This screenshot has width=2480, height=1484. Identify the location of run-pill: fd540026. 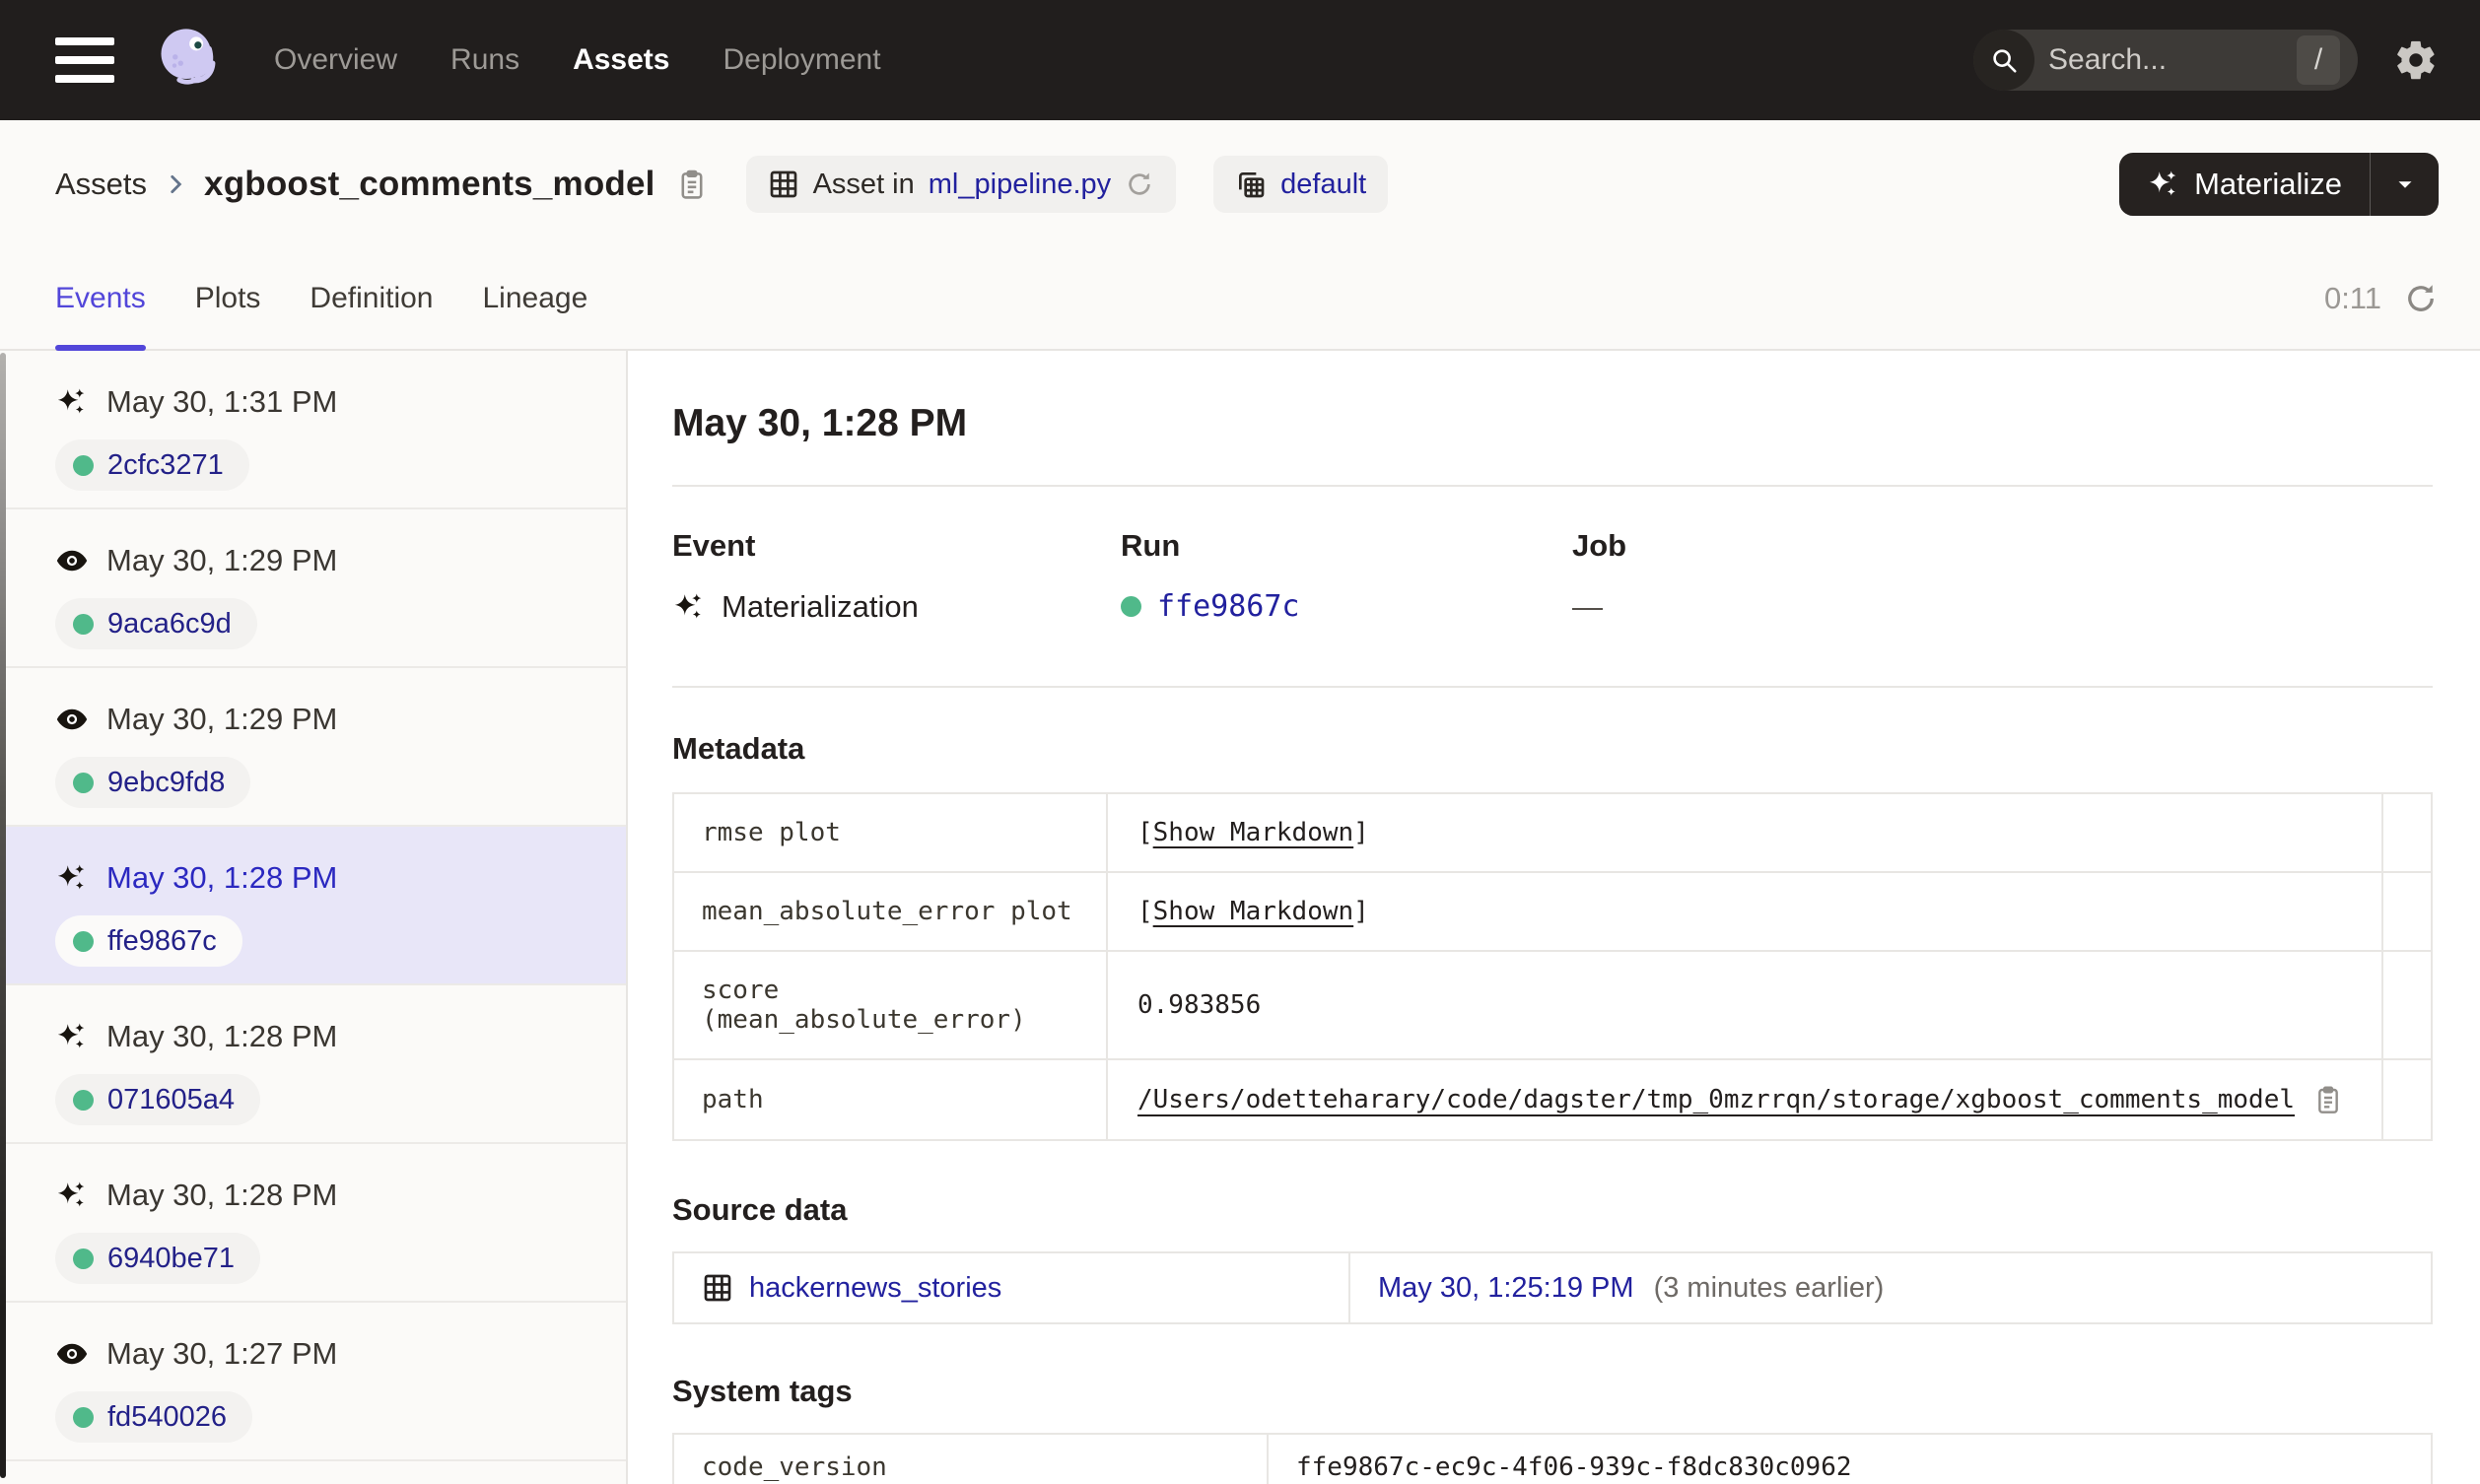
(153, 1417).